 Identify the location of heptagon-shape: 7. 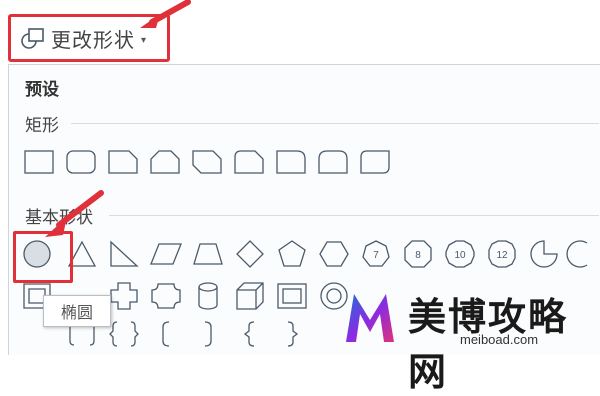
(376, 254).